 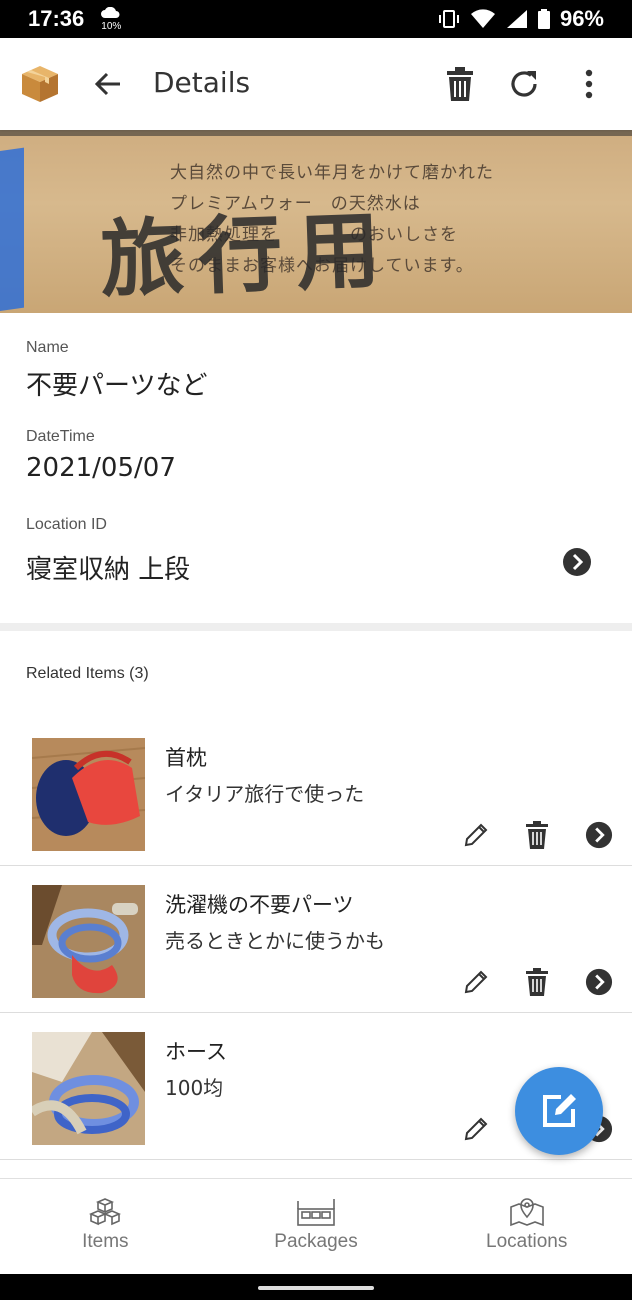 What do you see at coordinates (101, 468) in the screenshot?
I see `datetime-value: 2021/05/07` at bounding box center [101, 468].